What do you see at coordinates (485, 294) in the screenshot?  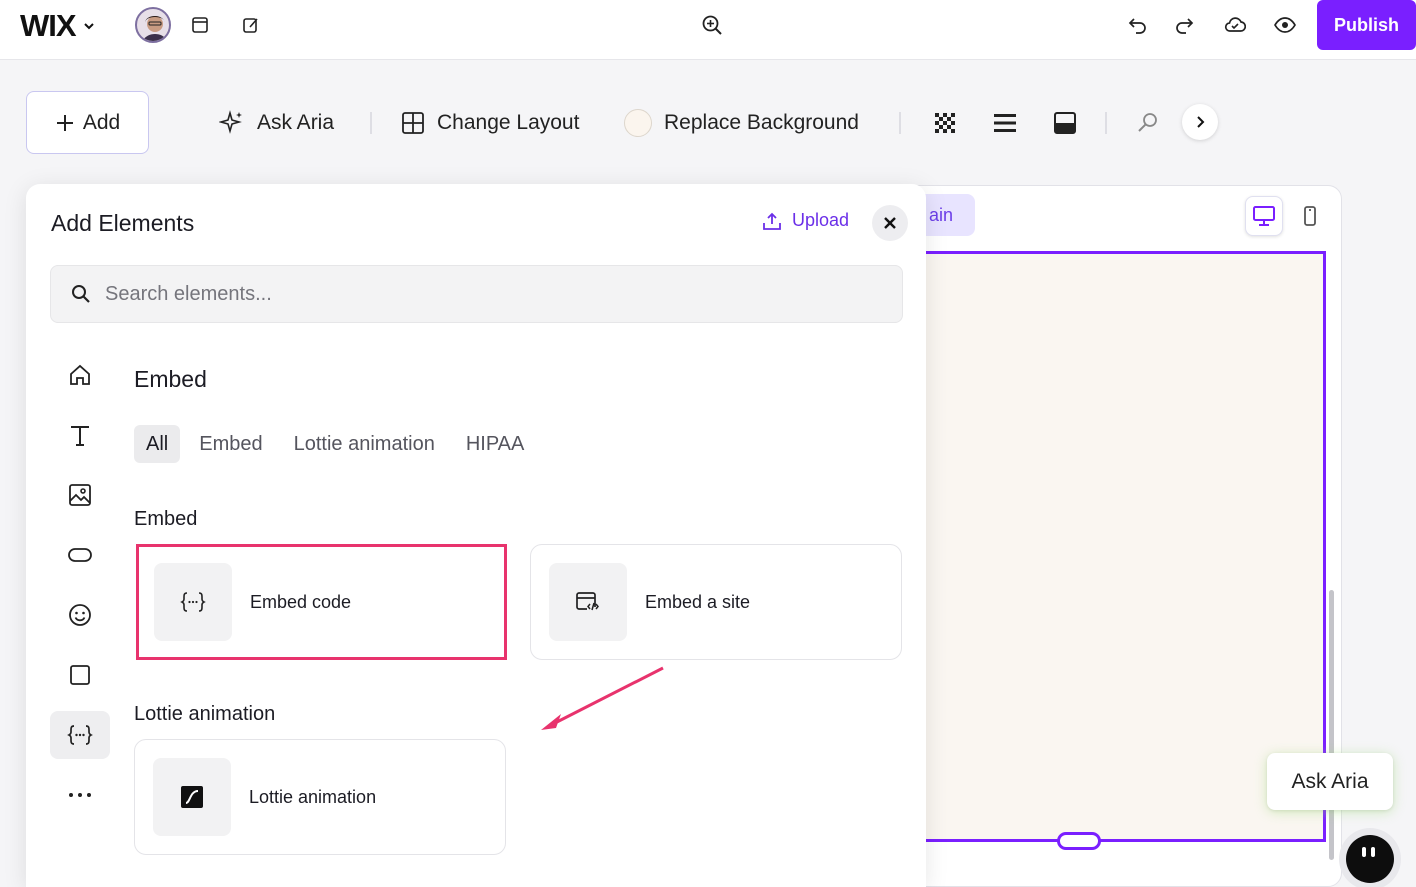 I see `search-input` at bounding box center [485, 294].